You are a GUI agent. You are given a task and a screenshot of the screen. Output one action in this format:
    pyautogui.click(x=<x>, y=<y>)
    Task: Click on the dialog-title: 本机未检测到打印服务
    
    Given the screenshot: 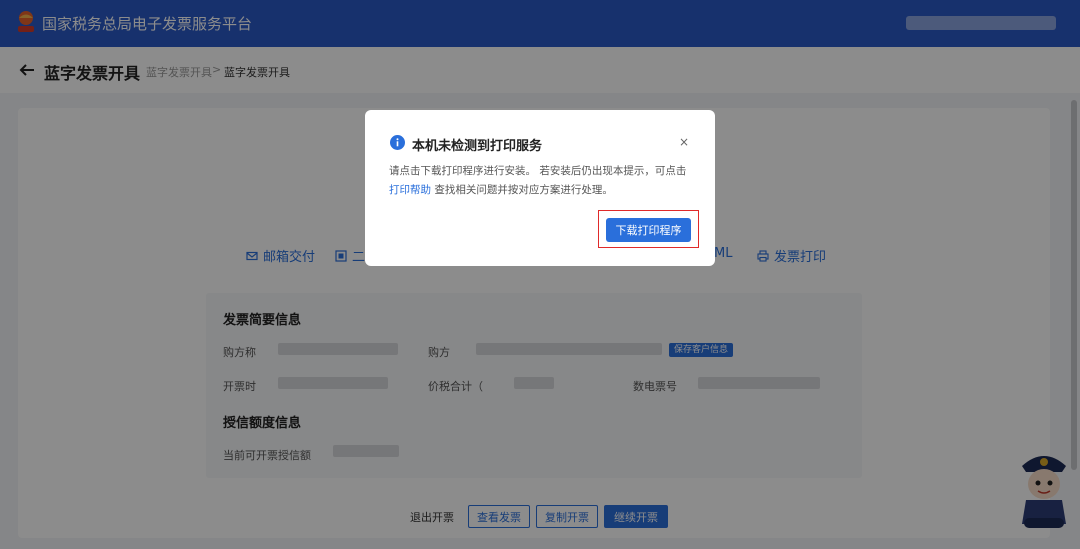 What is the action you would take?
    pyautogui.click(x=477, y=146)
    